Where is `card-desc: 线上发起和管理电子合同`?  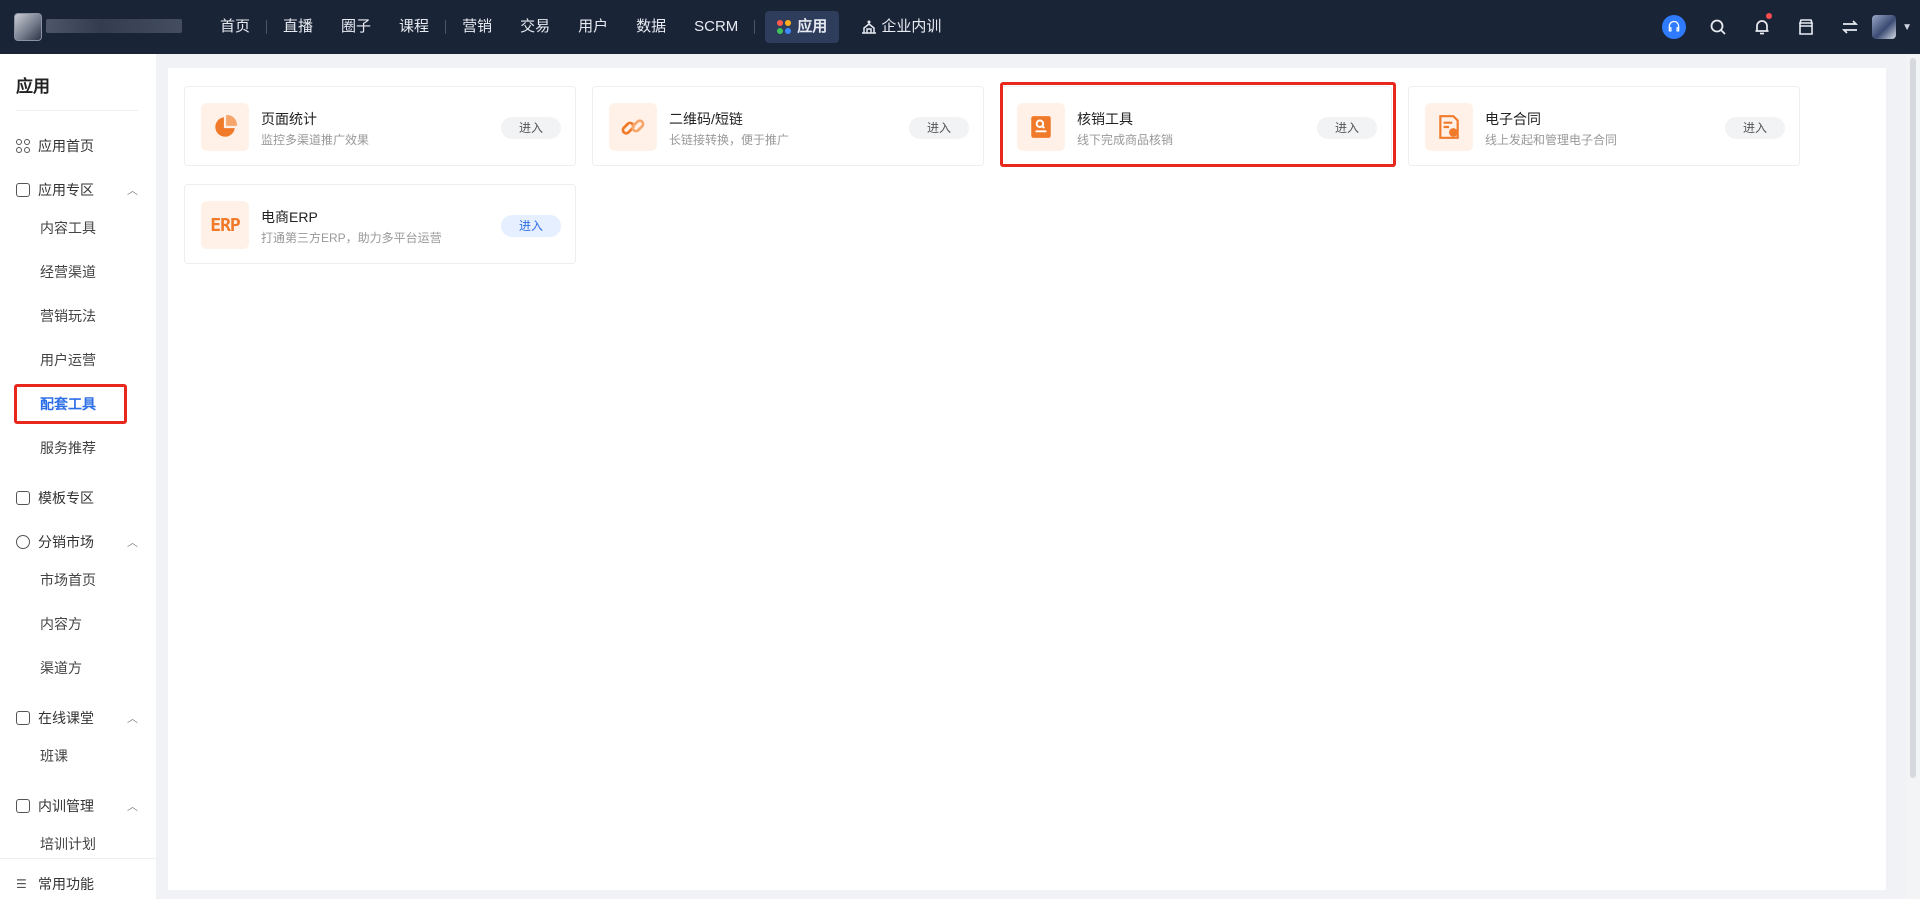
card-desc: 线上发起和管理电子合同 is located at coordinates (1551, 140).